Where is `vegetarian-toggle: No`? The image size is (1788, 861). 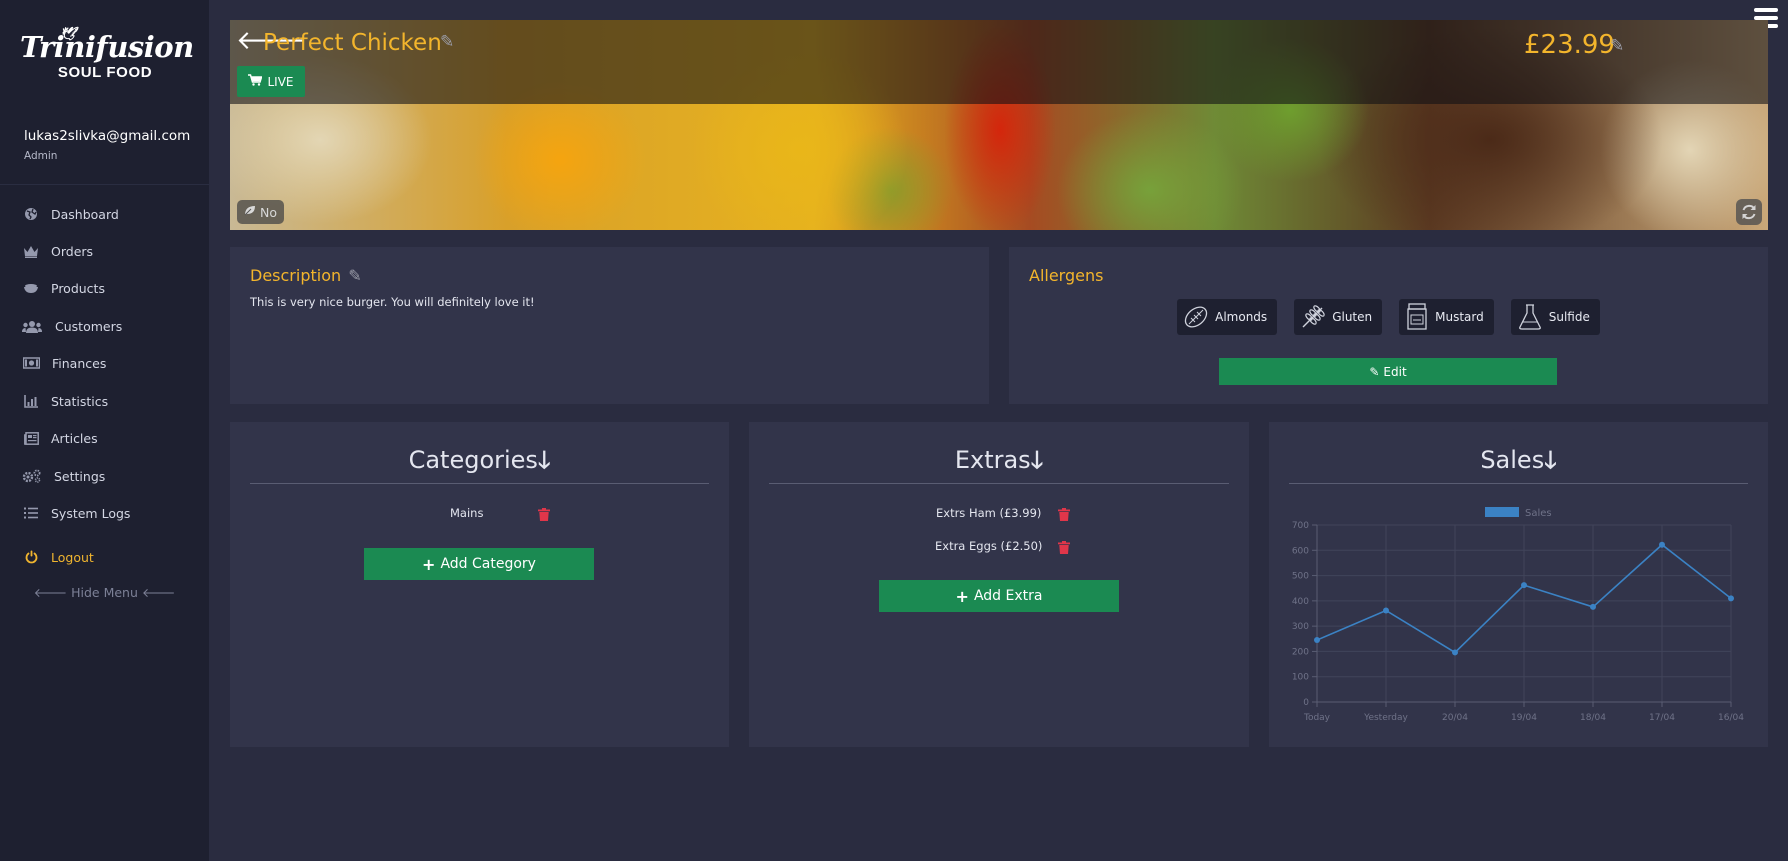 vegetarian-toggle: No is located at coordinates (260, 212).